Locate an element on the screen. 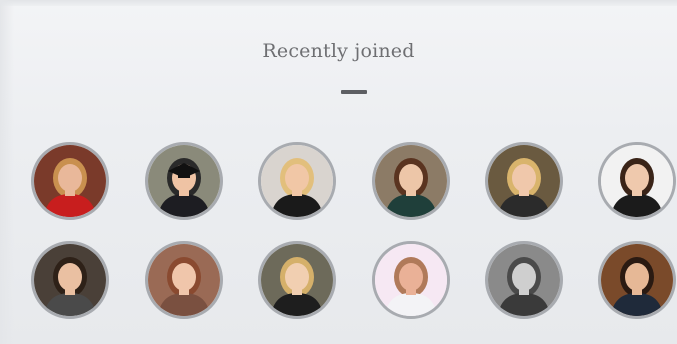 This screenshot has height=344, width=677. section-title: Recently joined is located at coordinates (338, 51).